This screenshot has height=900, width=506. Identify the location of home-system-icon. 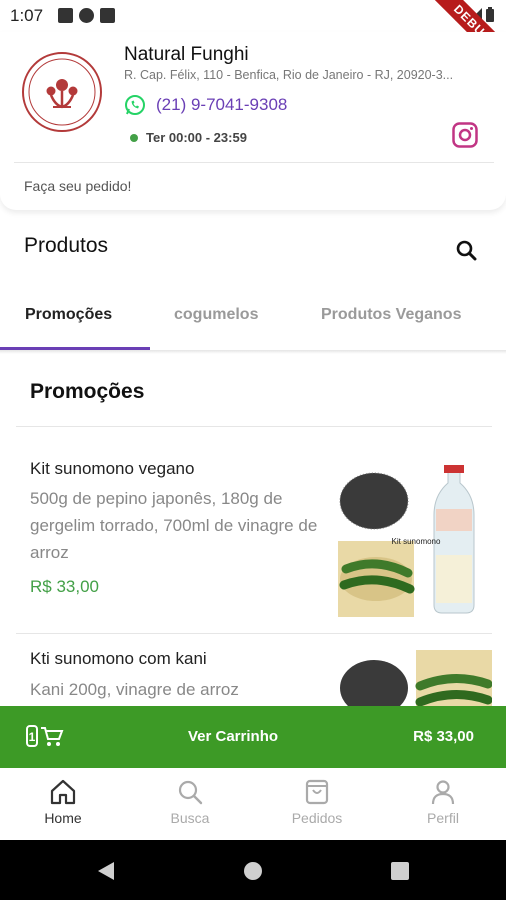
(253, 871).